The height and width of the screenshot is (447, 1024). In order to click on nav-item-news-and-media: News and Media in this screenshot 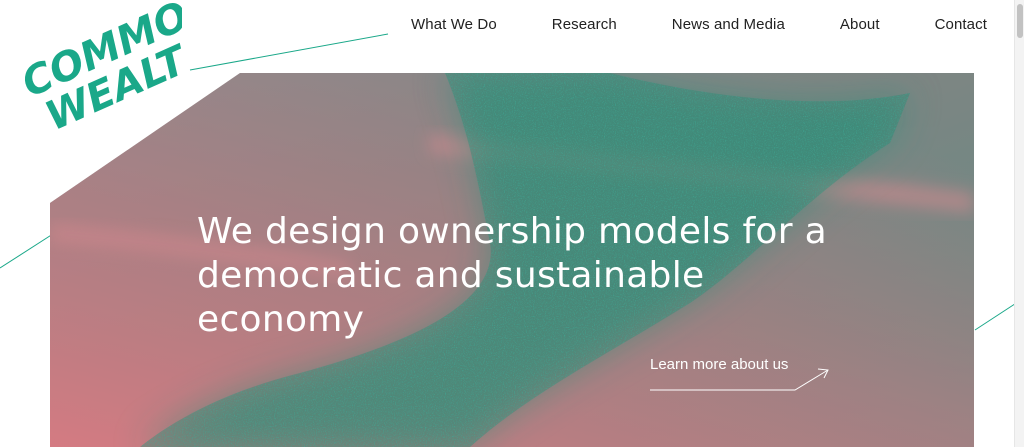, I will do `click(728, 24)`.